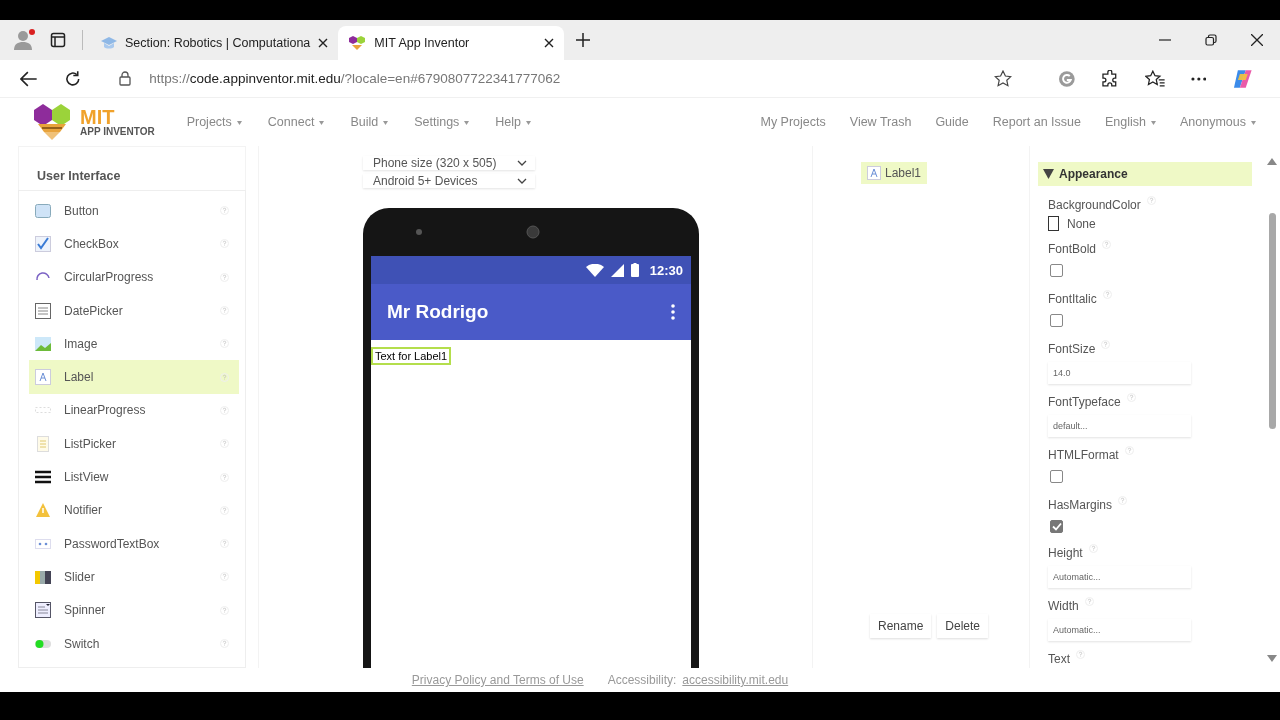 The image size is (1280, 720). I want to click on nav-link: Guide, so click(952, 122).